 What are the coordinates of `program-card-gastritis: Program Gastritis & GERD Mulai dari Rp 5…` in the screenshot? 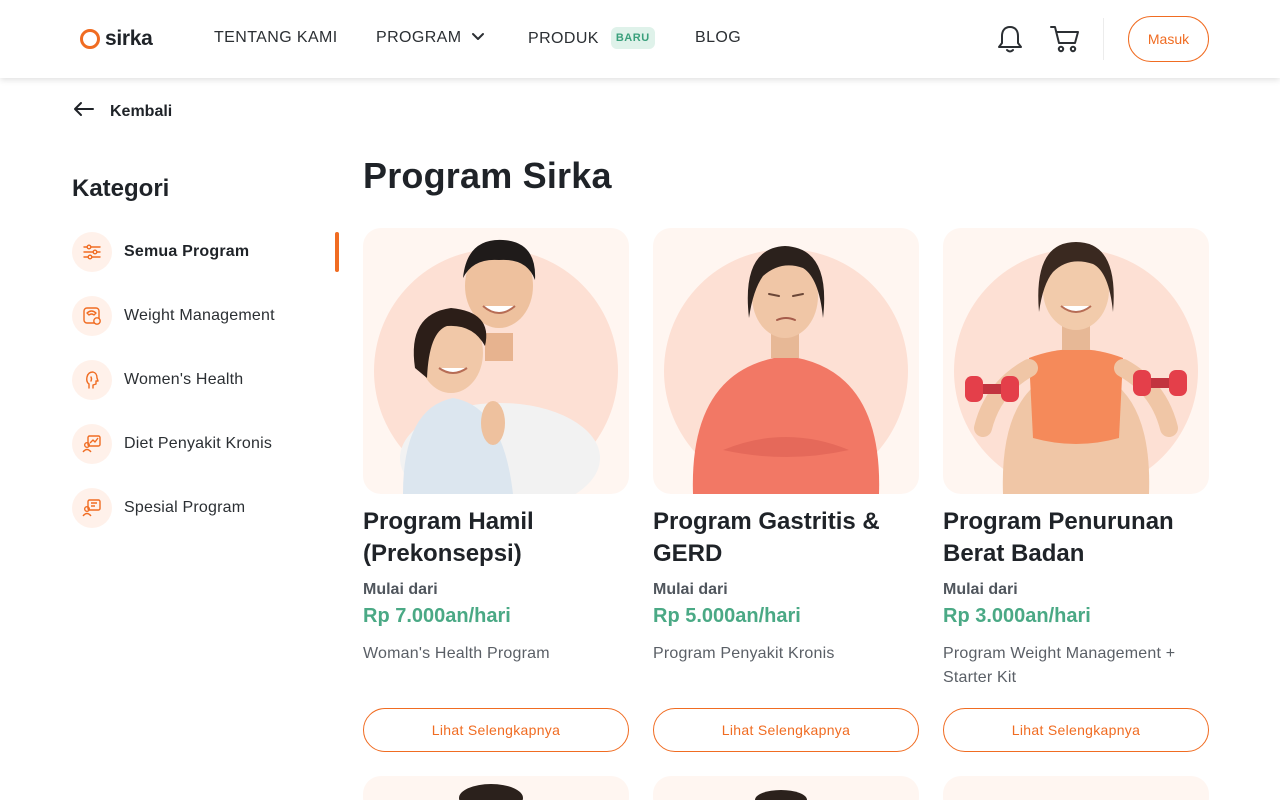 It's located at (786, 490).